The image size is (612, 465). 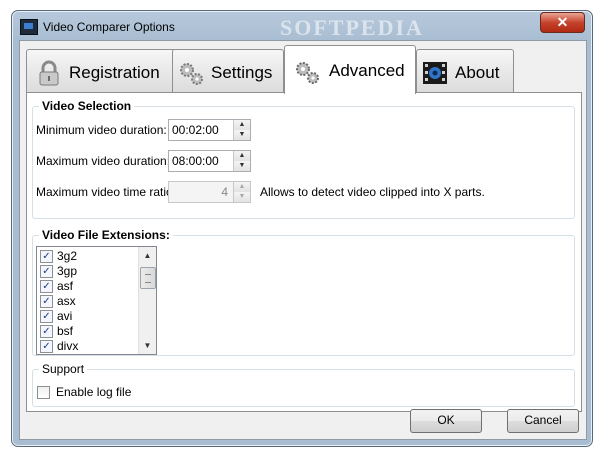 What do you see at coordinates (147, 345) in the screenshot?
I see `scroll-down-icon: ▼` at bounding box center [147, 345].